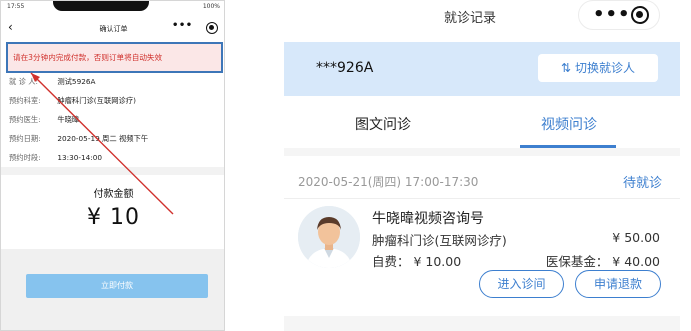  I want to click on switch-patient-label: 切换就诊人, so click(605, 68).